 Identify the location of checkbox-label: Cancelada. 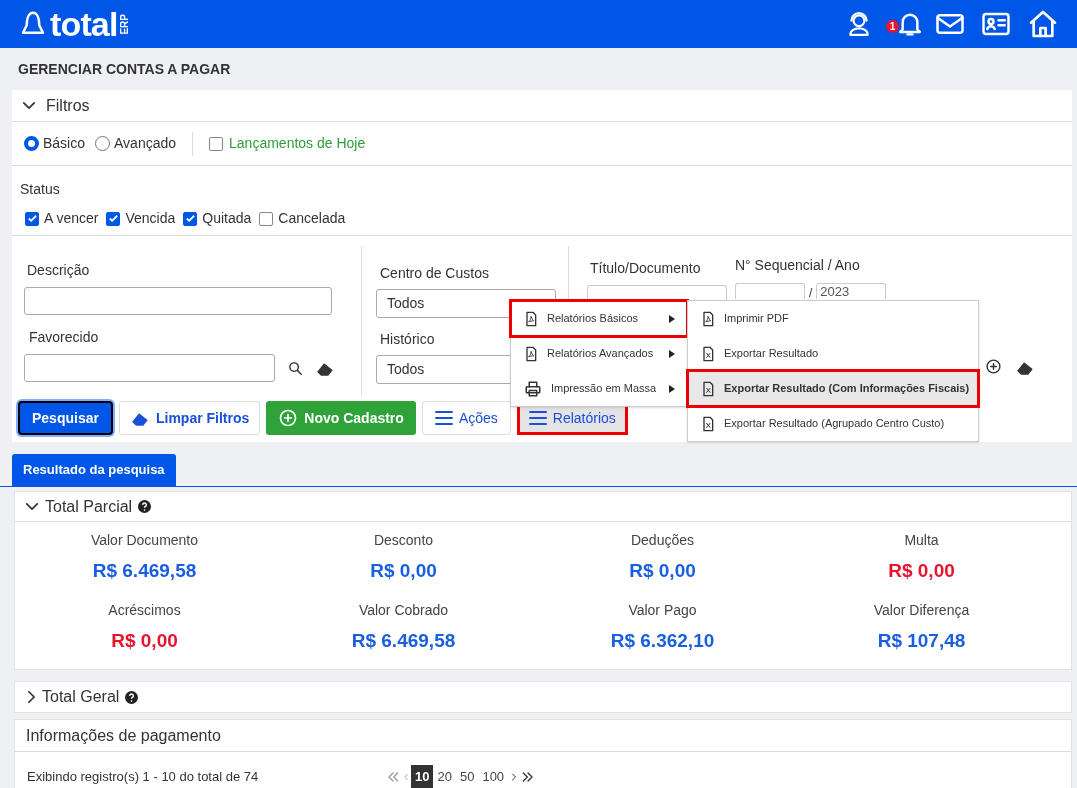
(312, 218).